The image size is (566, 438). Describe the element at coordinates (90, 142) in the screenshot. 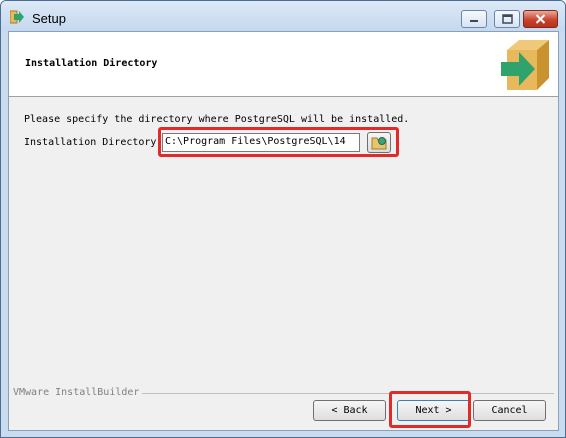

I see `install-dir-label: Installation Directory` at that location.